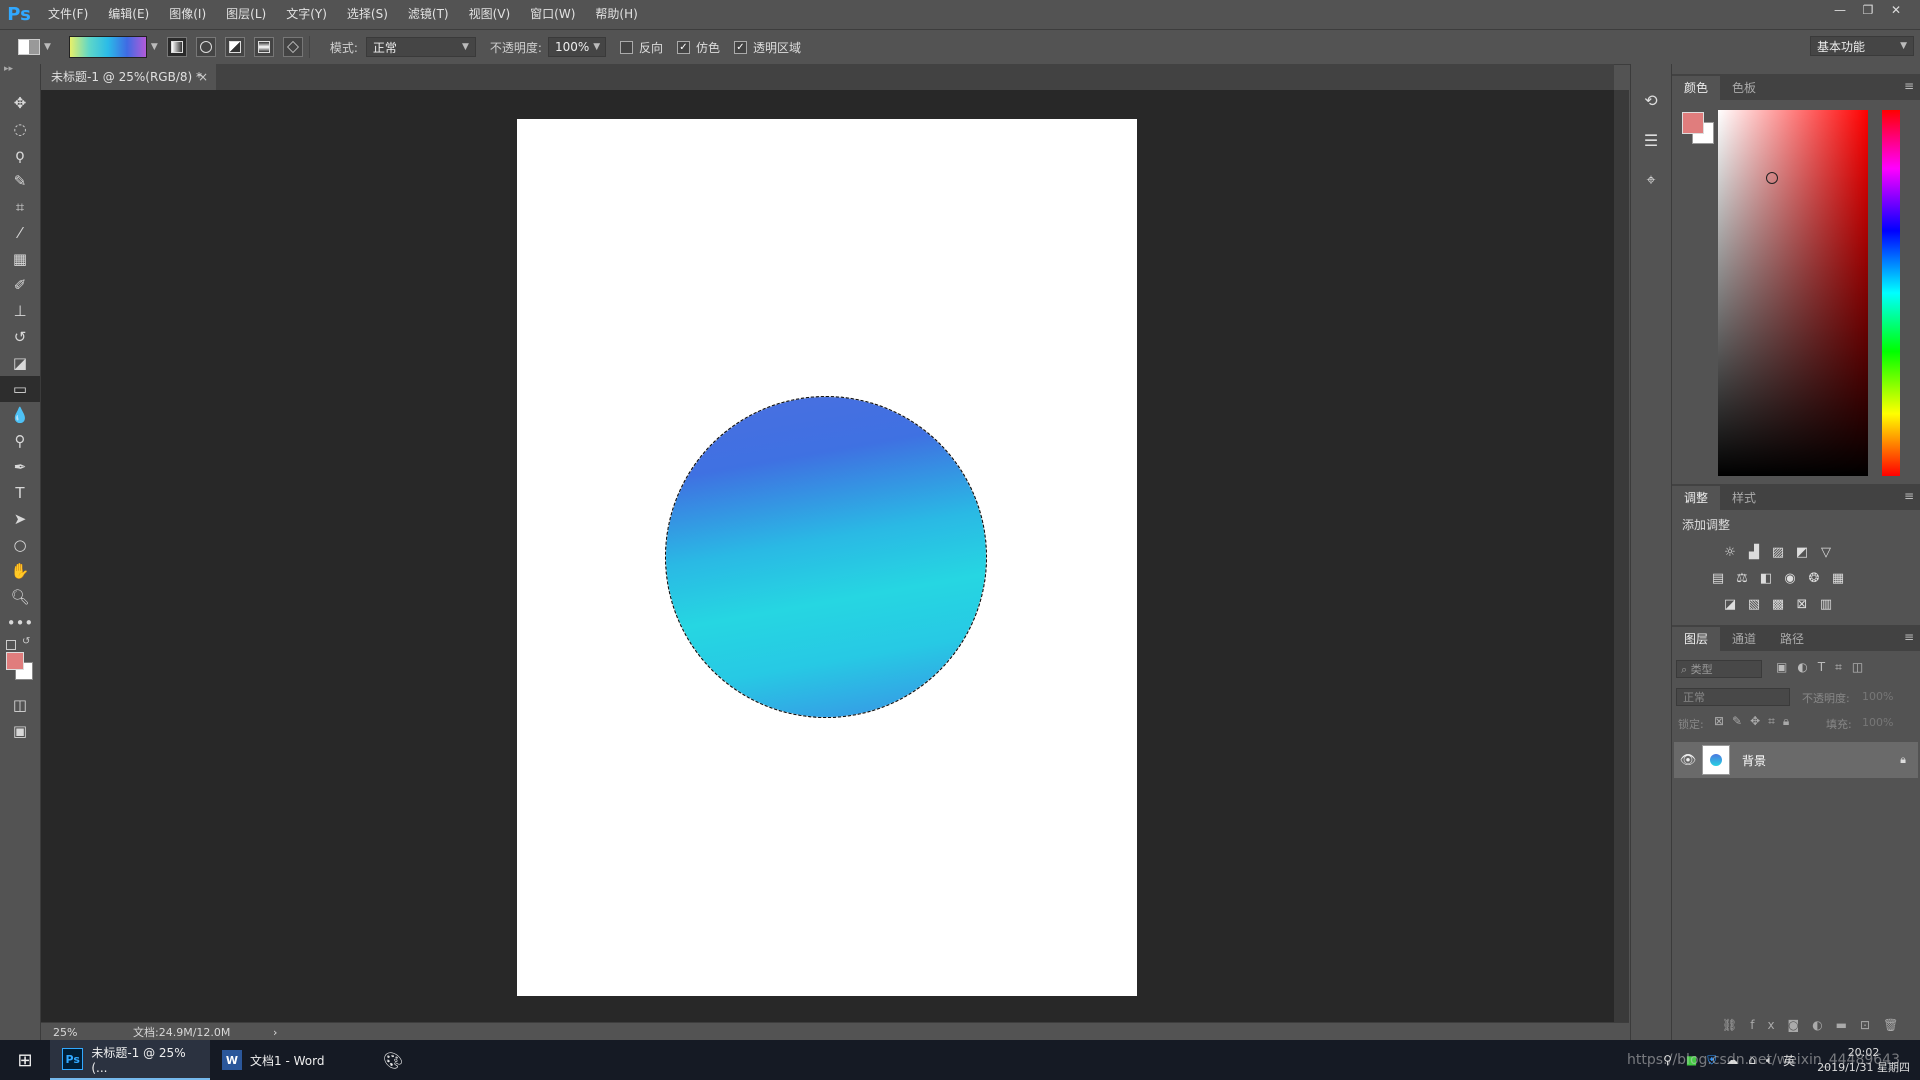  What do you see at coordinates (187, 14) in the screenshot?
I see `menu-image: 图像(I)` at bounding box center [187, 14].